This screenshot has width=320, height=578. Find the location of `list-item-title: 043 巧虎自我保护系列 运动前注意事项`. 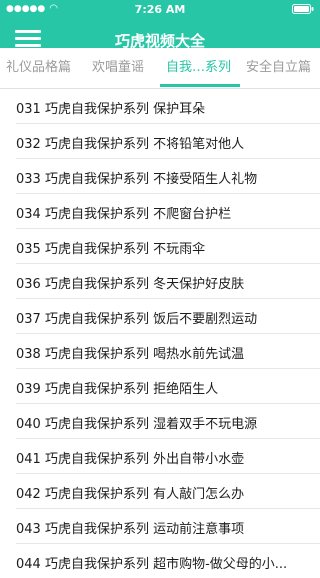

list-item-title: 043 巧虎自我保护系列 运动前注意事项 is located at coordinates (130, 529).